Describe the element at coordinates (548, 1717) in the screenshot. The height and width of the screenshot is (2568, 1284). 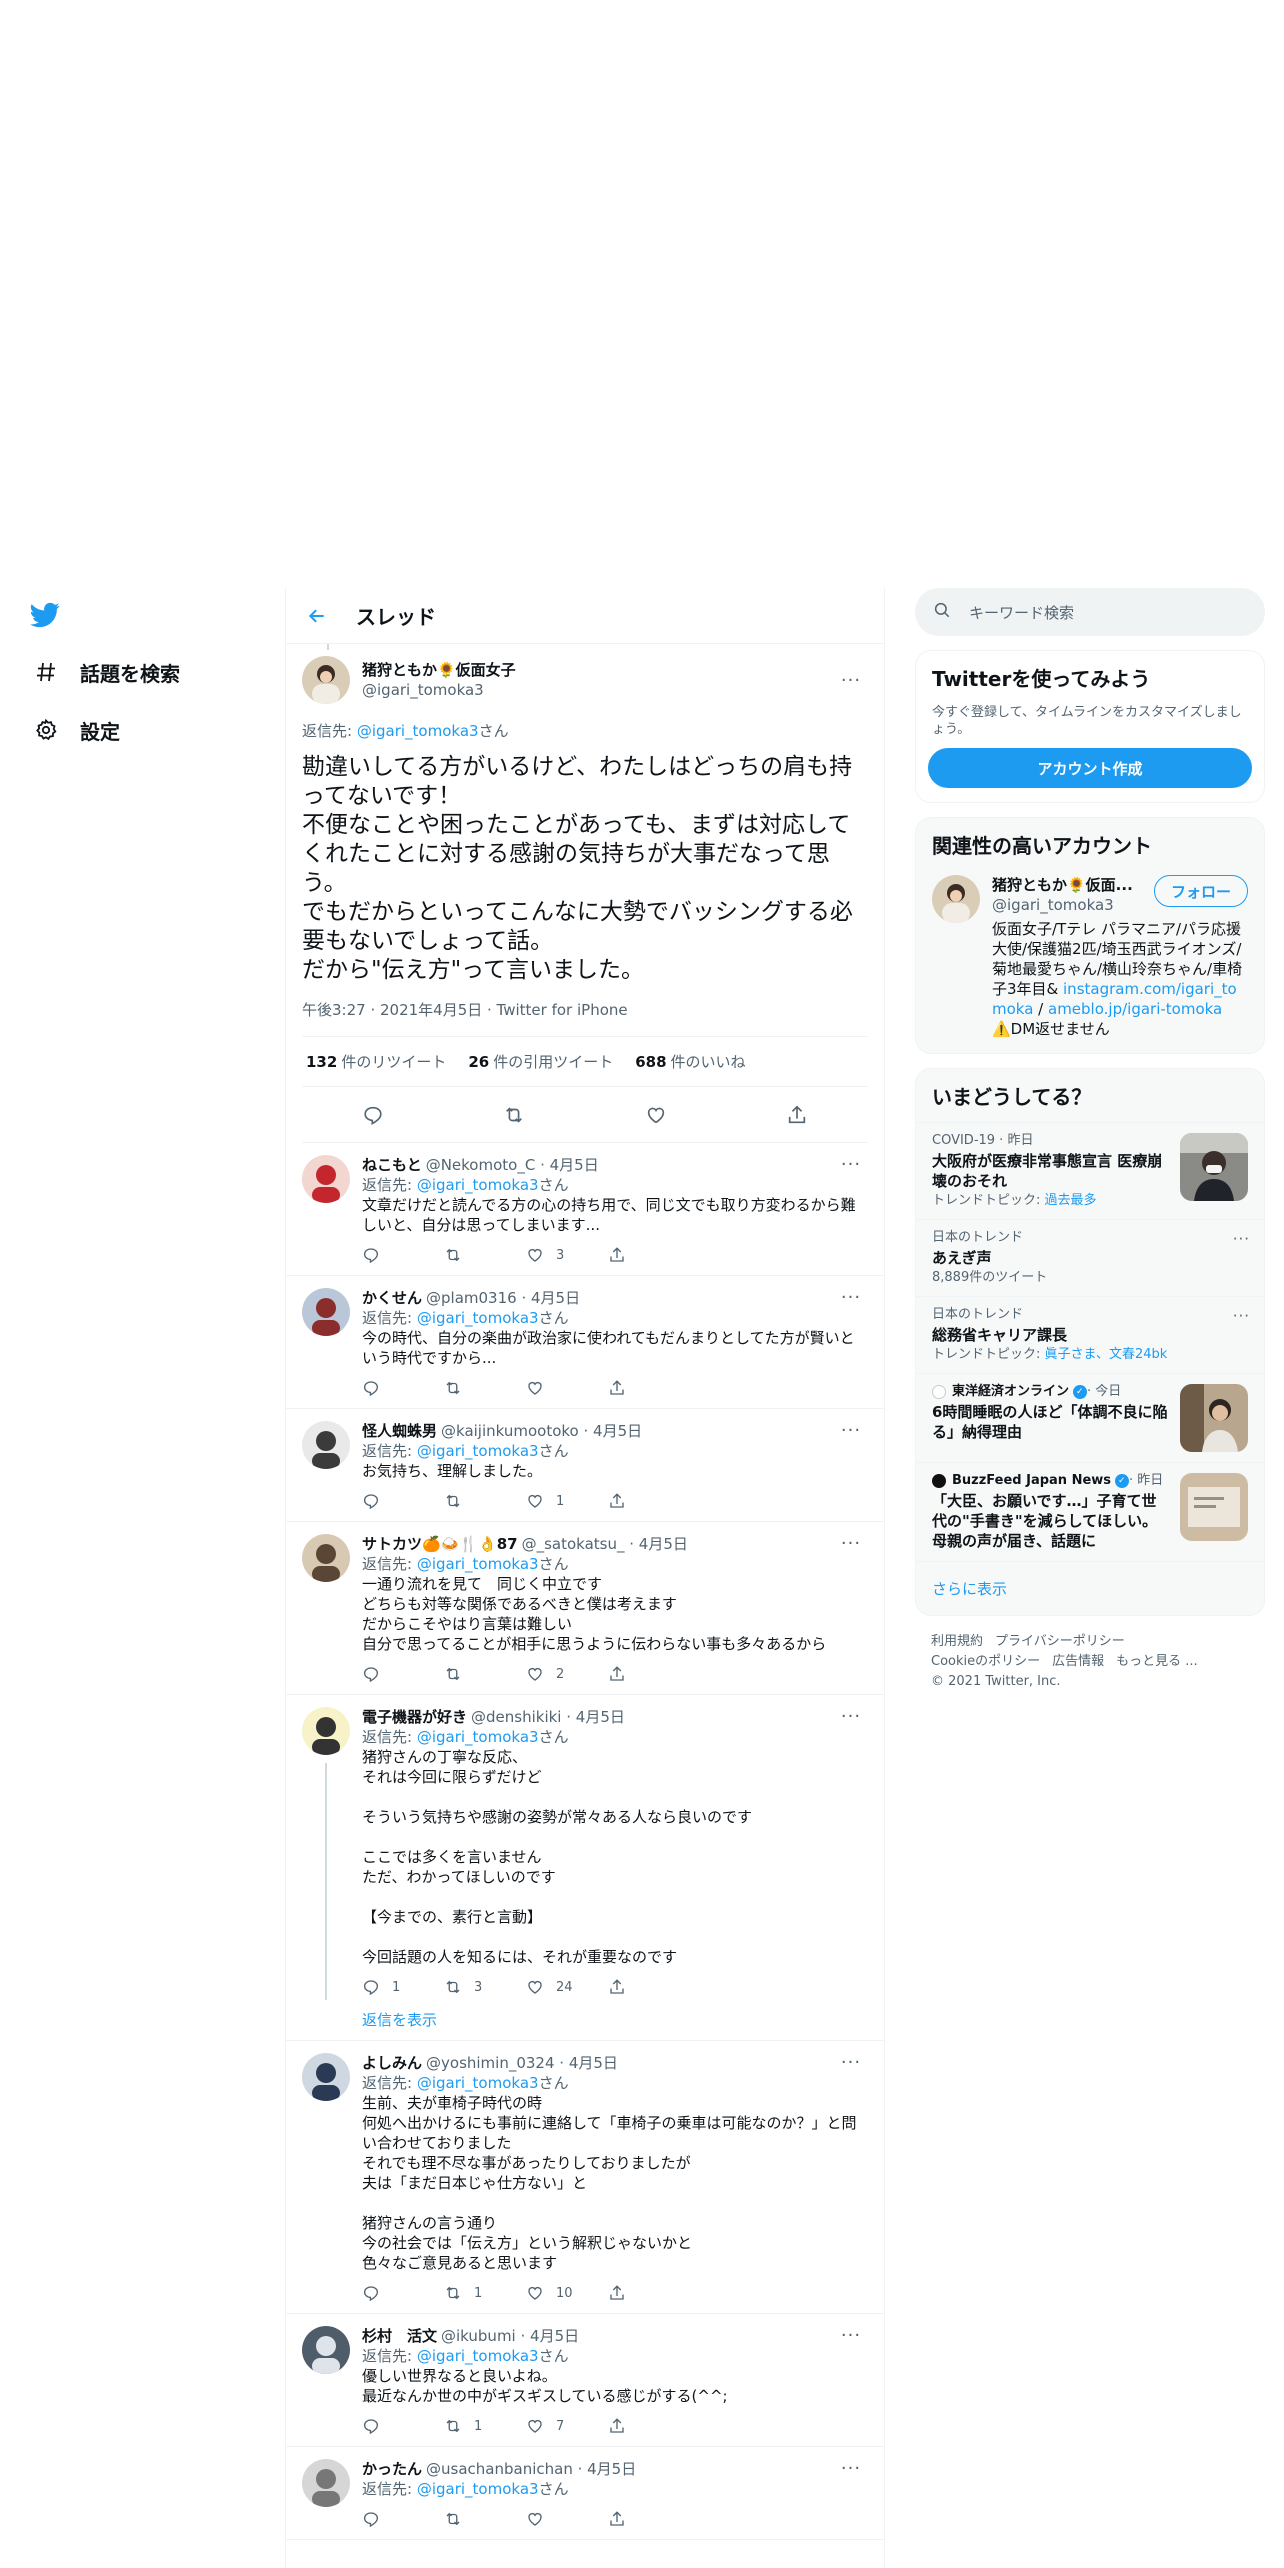
I see `reply-author-handle: @denshikiki · 4月5日` at that location.